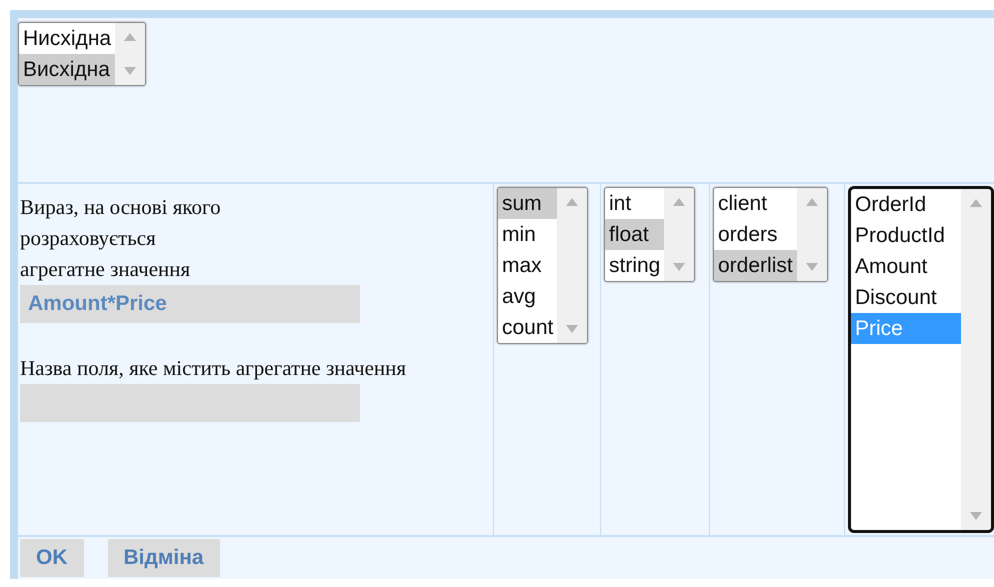 This screenshot has width=994, height=587. Describe the element at coordinates (755, 204) in the screenshot. I see `list-option: client` at that location.